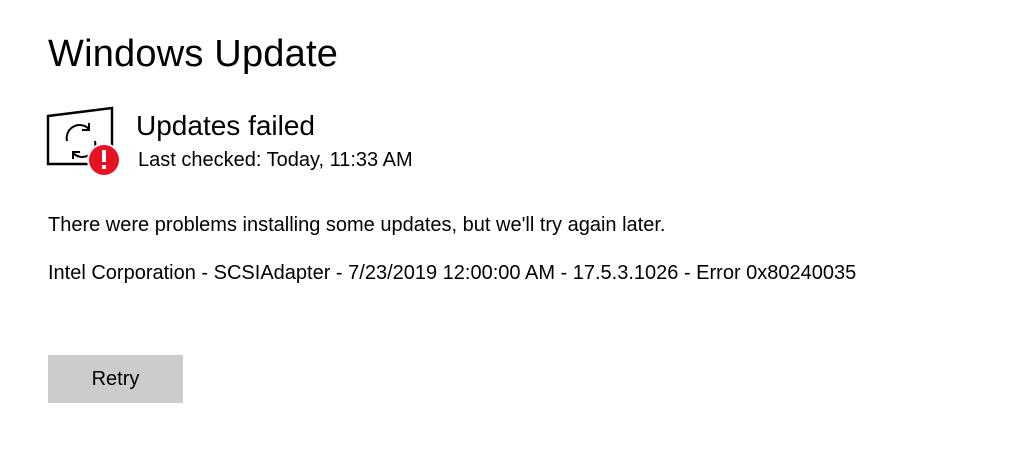  I want to click on page-title: Windows Update, so click(193, 54).